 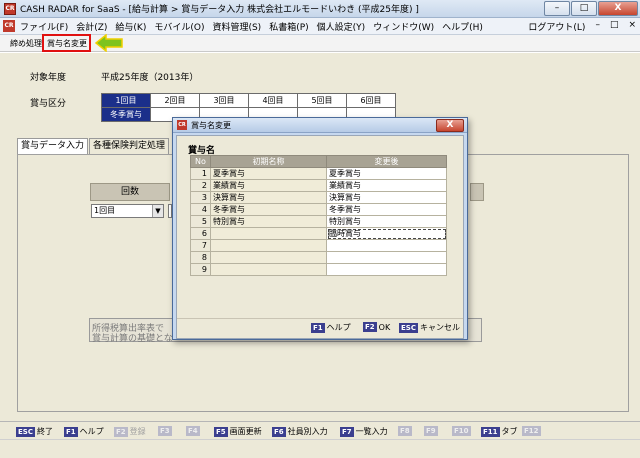 I want to click on fkey-f9: F9, so click(x=432, y=431).